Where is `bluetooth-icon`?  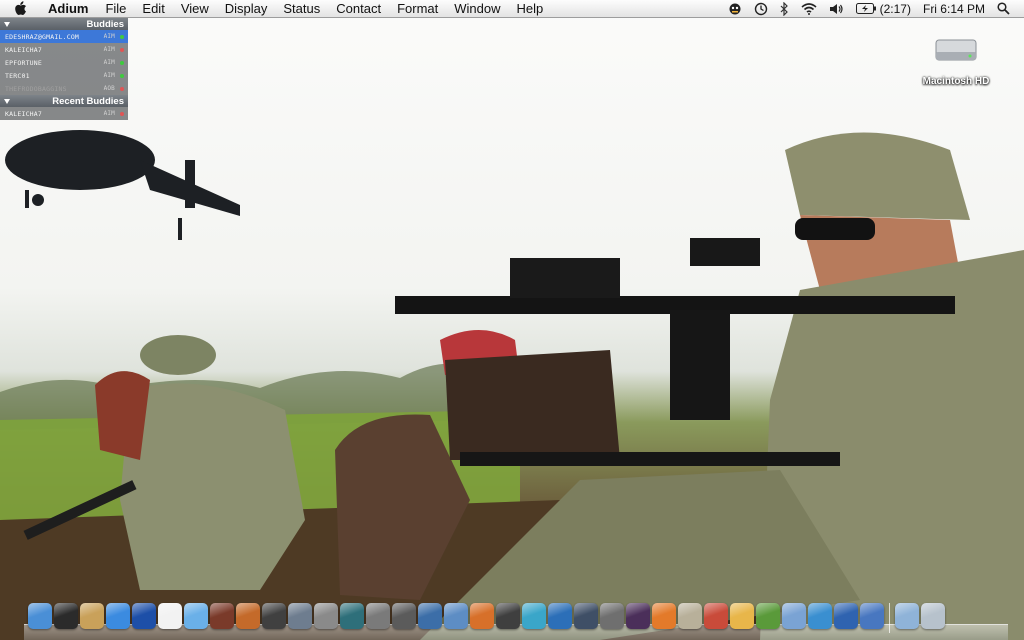 bluetooth-icon is located at coordinates (784, 9).